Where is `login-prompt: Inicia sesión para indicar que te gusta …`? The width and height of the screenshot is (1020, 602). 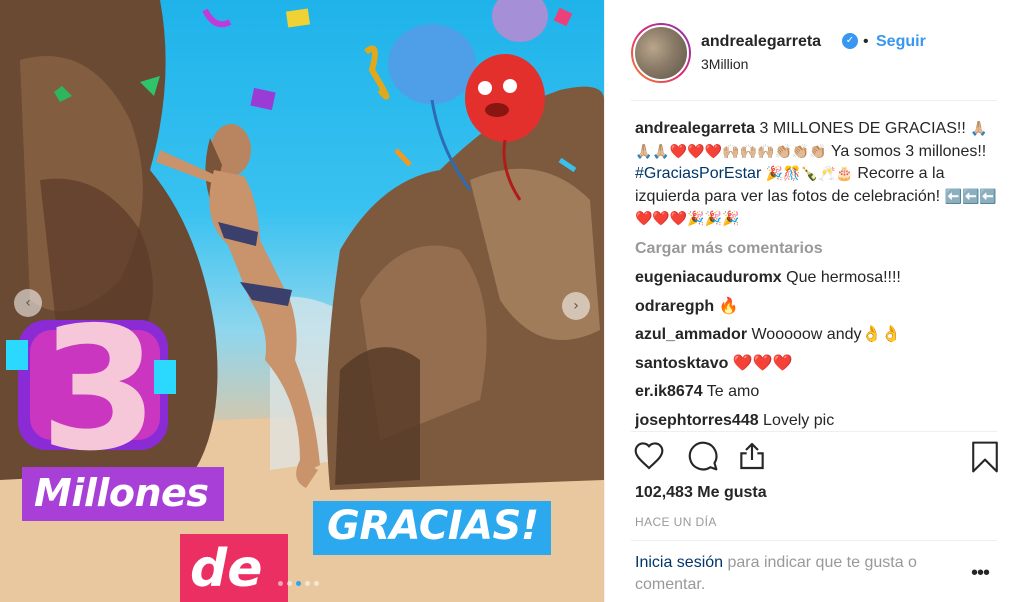
login-prompt: Inicia sesión para indicar que te gusta … is located at coordinates (800, 574).